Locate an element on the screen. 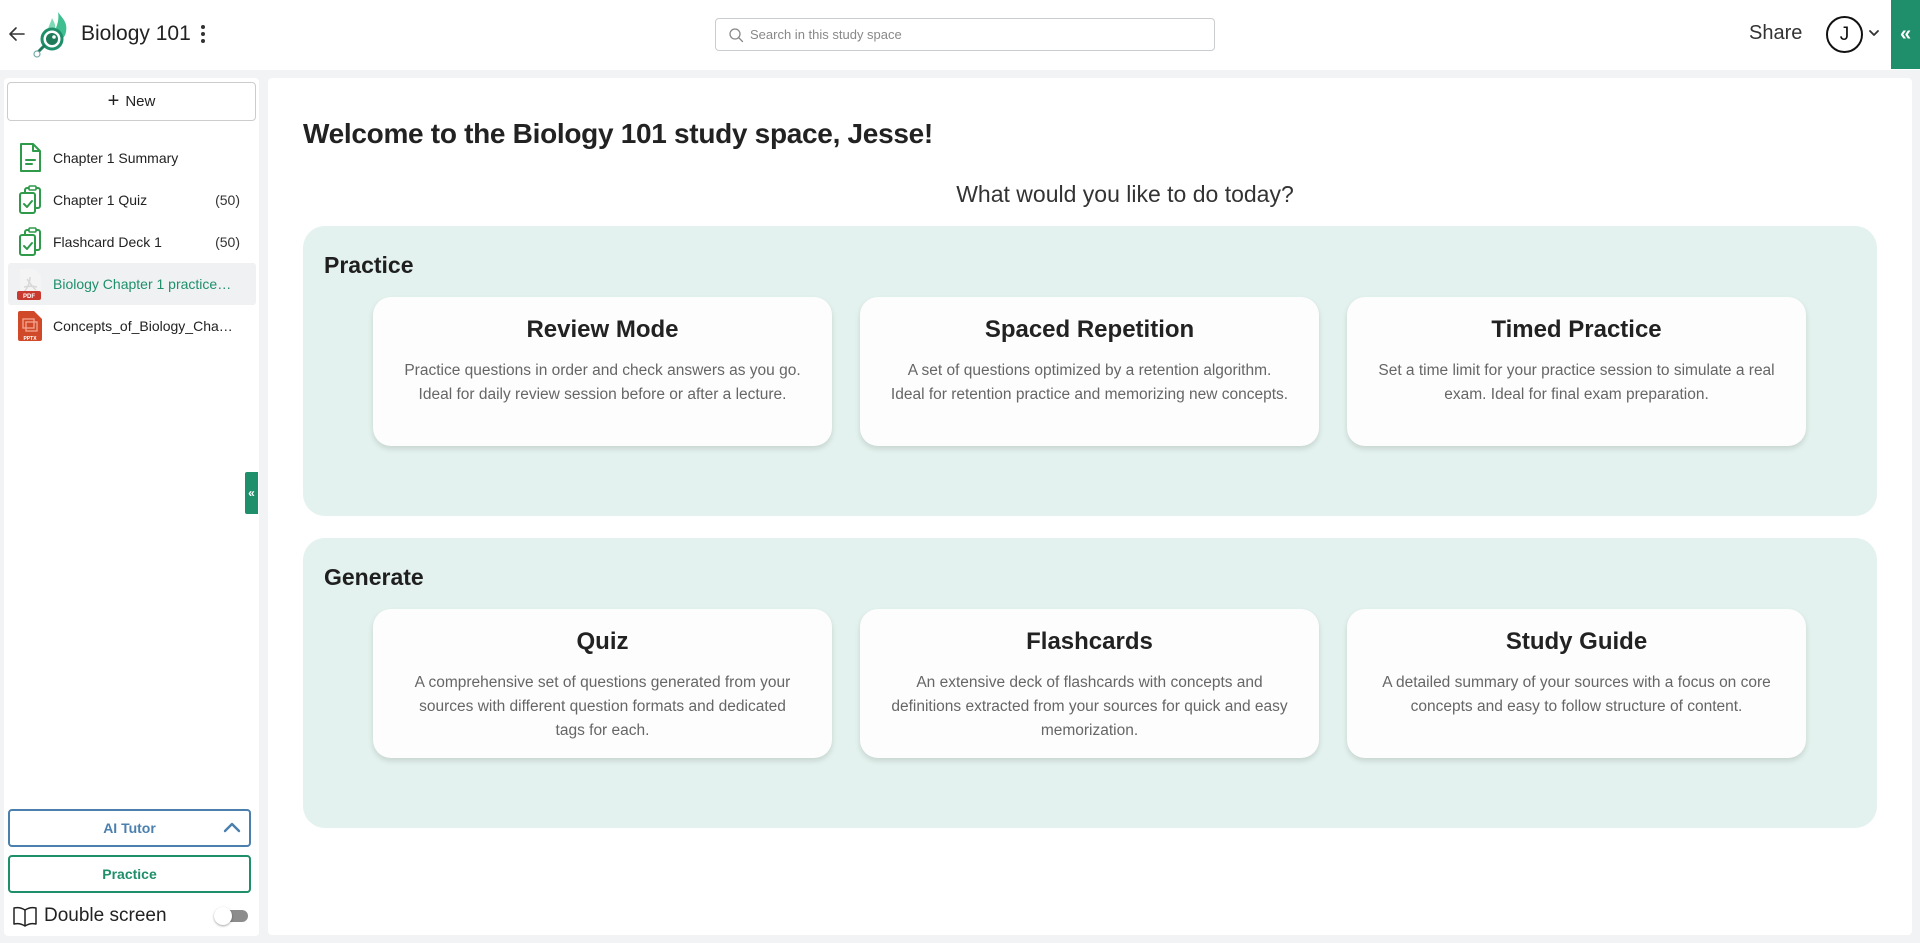  list-item: Chapter 1 Summary is located at coordinates (132, 158).